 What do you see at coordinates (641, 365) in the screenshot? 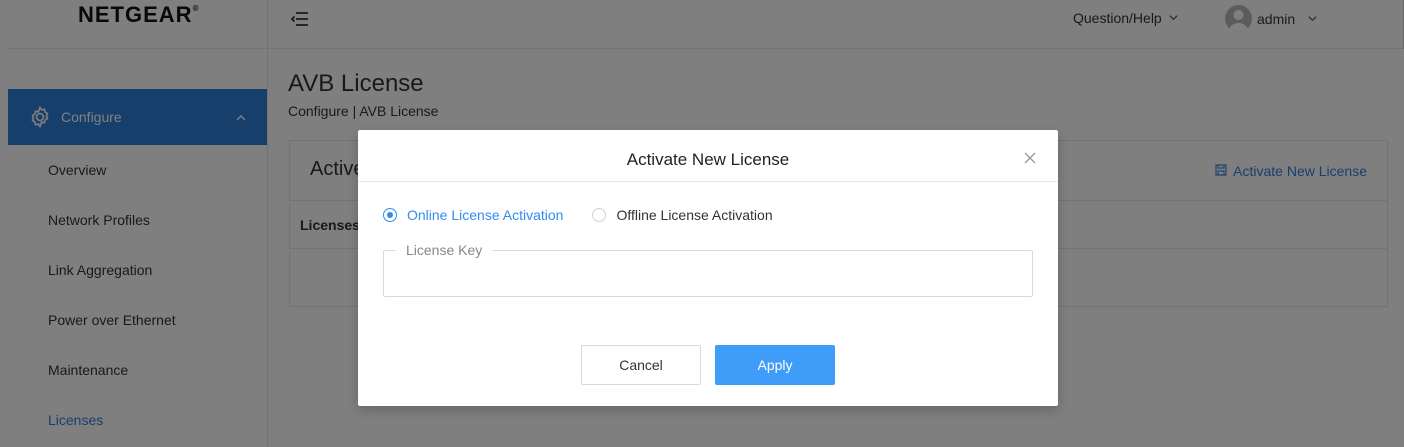
I see `cancel-button: Cancel` at bounding box center [641, 365].